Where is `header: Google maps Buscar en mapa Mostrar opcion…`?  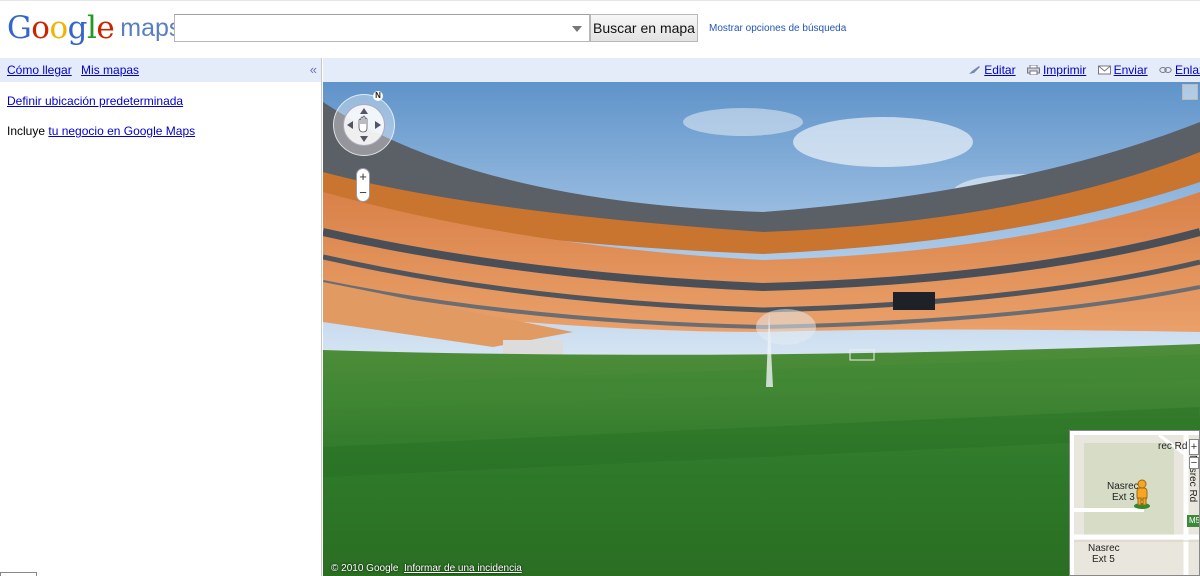
header: Google maps Buscar en mapa Mostrar opcion… is located at coordinates (600, 29).